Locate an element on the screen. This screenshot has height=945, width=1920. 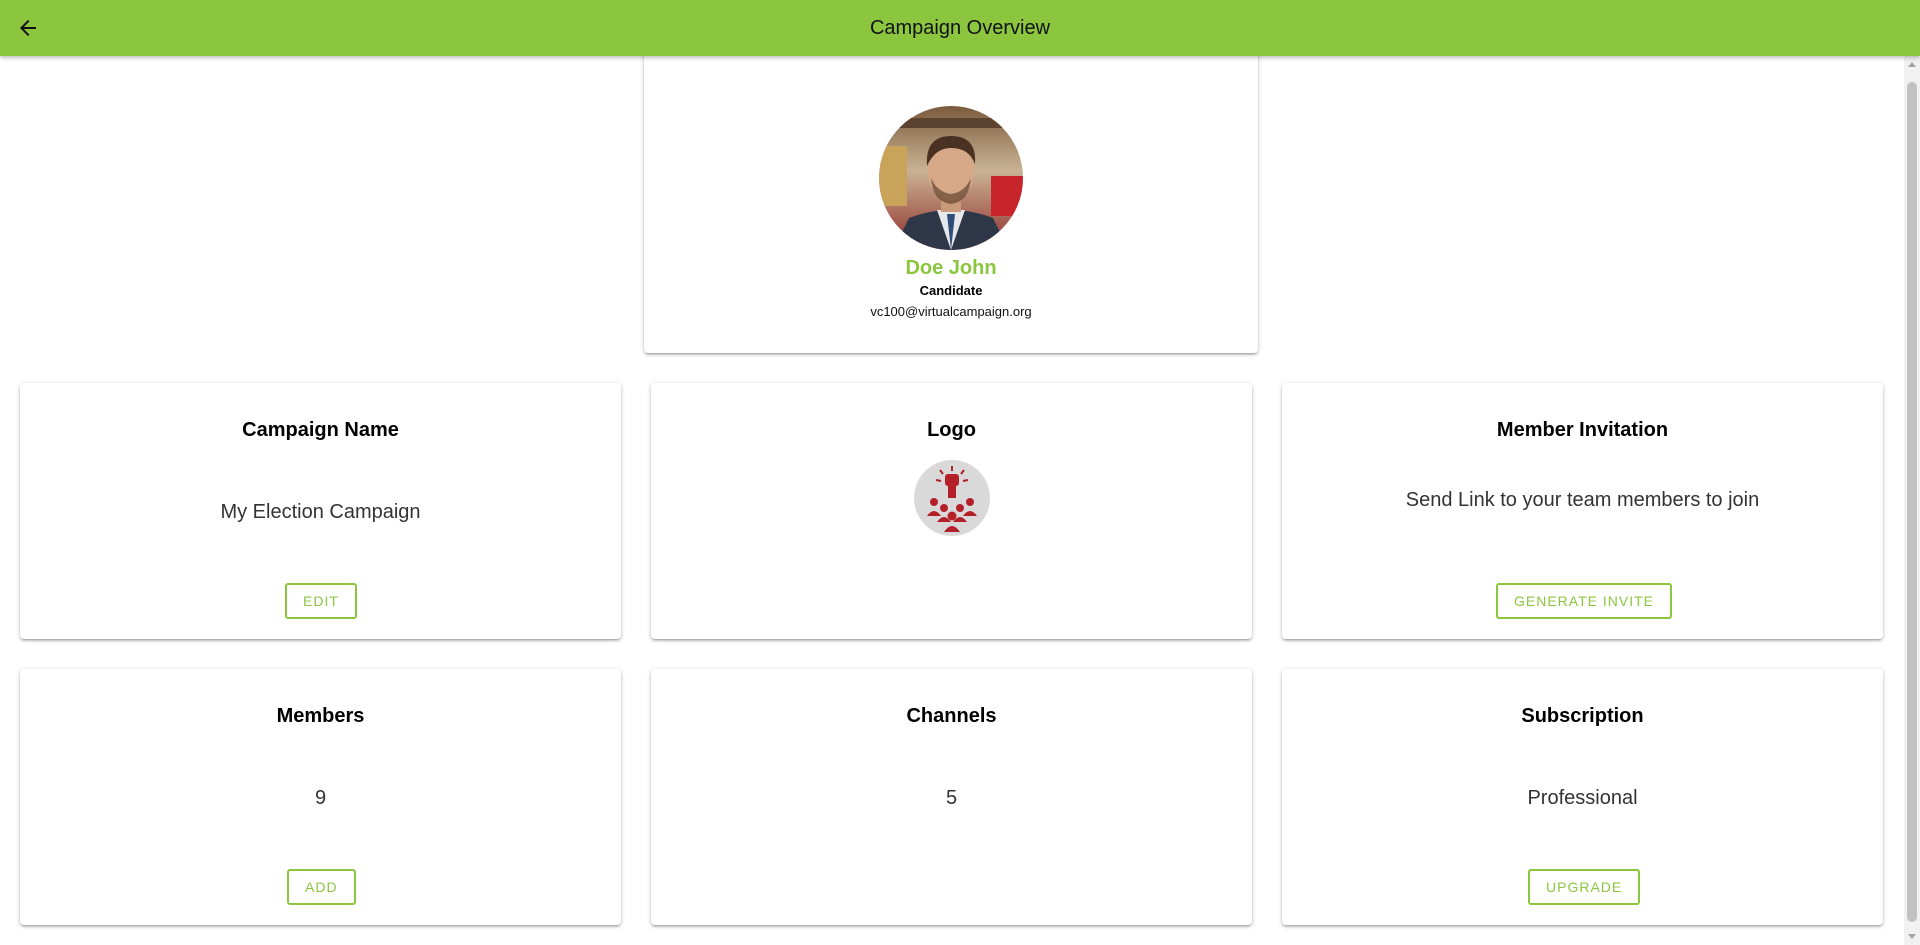
logo-title: Logo is located at coordinates (951, 430).